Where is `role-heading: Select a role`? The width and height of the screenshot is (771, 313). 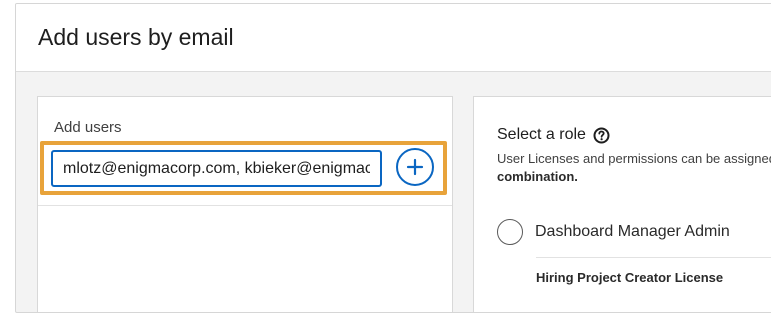 role-heading: Select a role is located at coordinates (553, 135).